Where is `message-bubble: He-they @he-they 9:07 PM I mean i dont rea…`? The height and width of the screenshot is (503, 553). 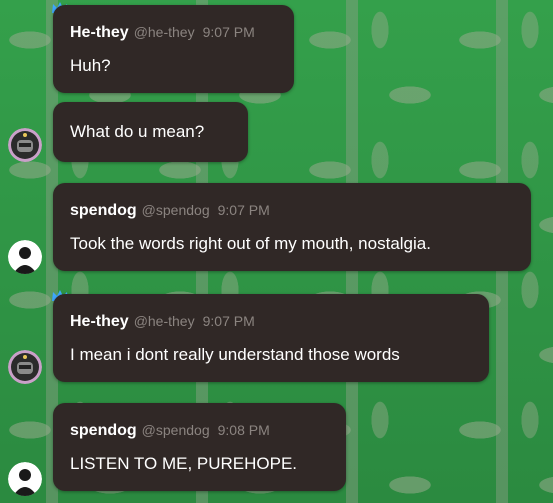
message-bubble: He-they @he-they 9:07 PM I mean i dont rea… is located at coordinates (271, 338).